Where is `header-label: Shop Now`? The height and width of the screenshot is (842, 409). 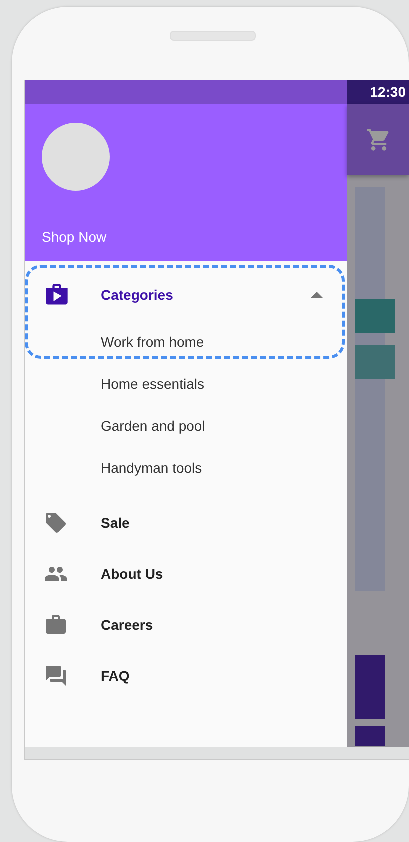 header-label: Shop Now is located at coordinates (75, 237).